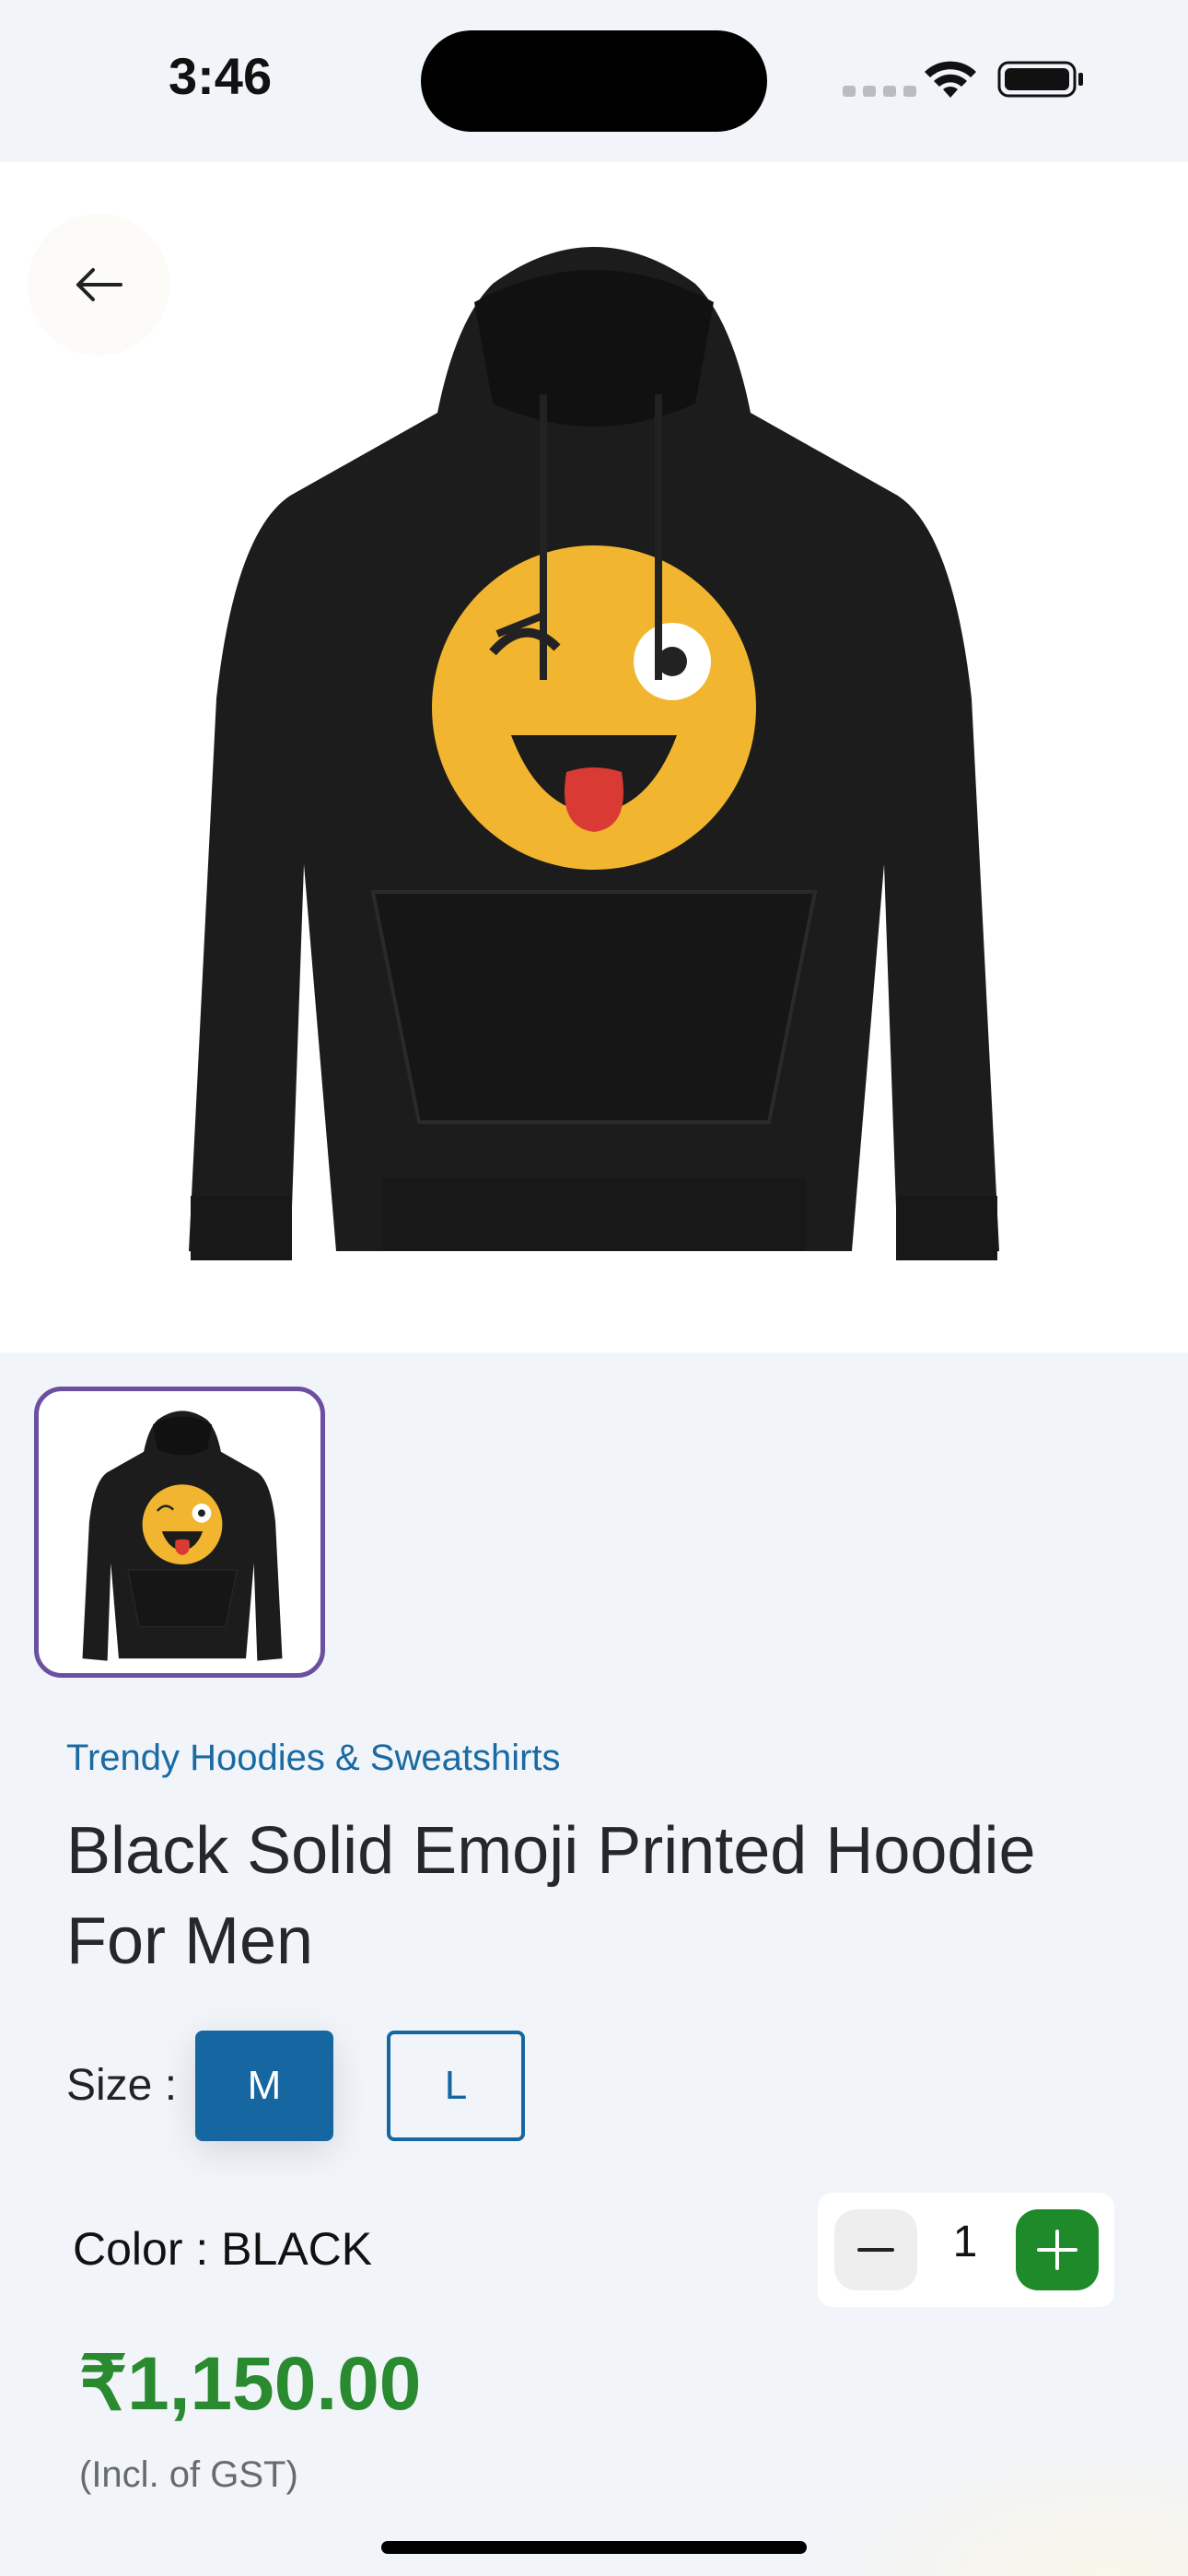  Describe the element at coordinates (264, 2086) in the screenshot. I see `size-option-m: M` at that location.